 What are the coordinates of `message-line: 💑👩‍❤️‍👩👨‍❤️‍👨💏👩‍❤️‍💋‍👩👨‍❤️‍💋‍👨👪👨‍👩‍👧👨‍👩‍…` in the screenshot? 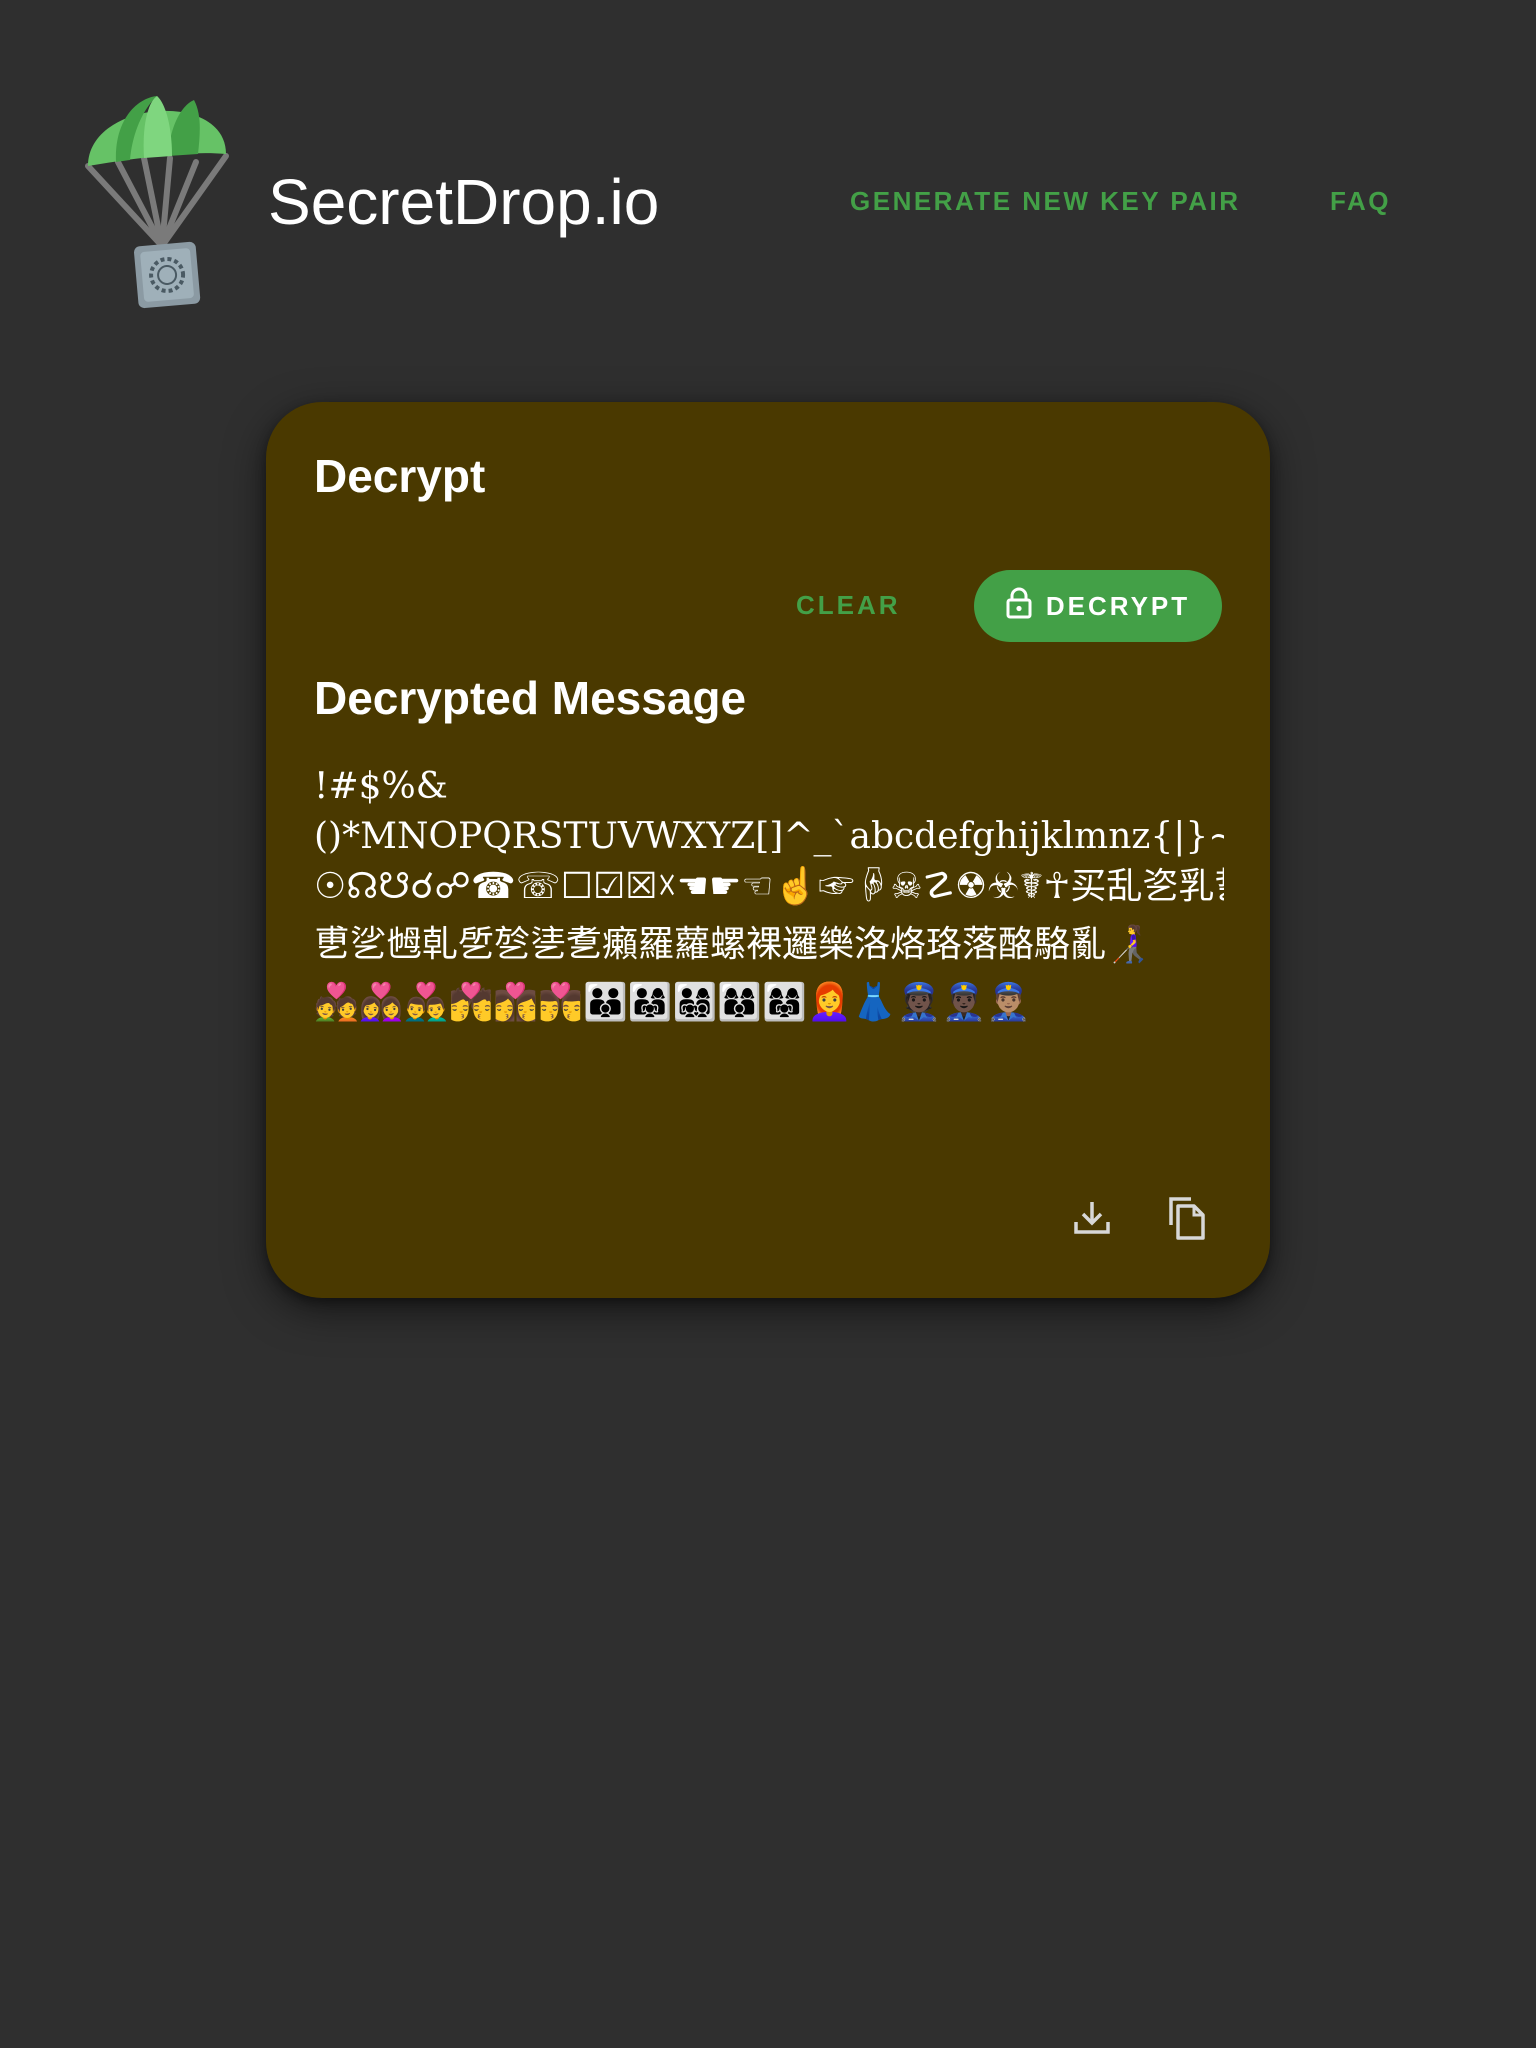 It's located at (673, 1002).